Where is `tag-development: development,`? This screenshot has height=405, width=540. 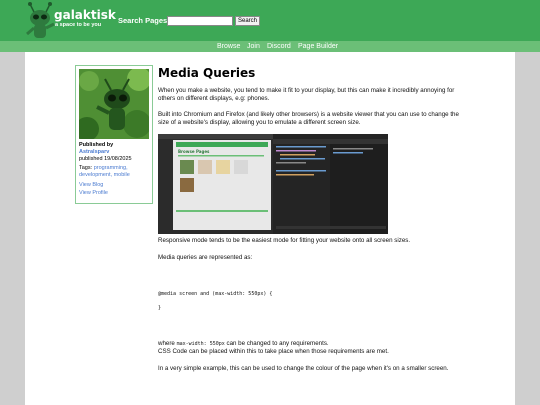
tag-development: development, is located at coordinates (95, 175).